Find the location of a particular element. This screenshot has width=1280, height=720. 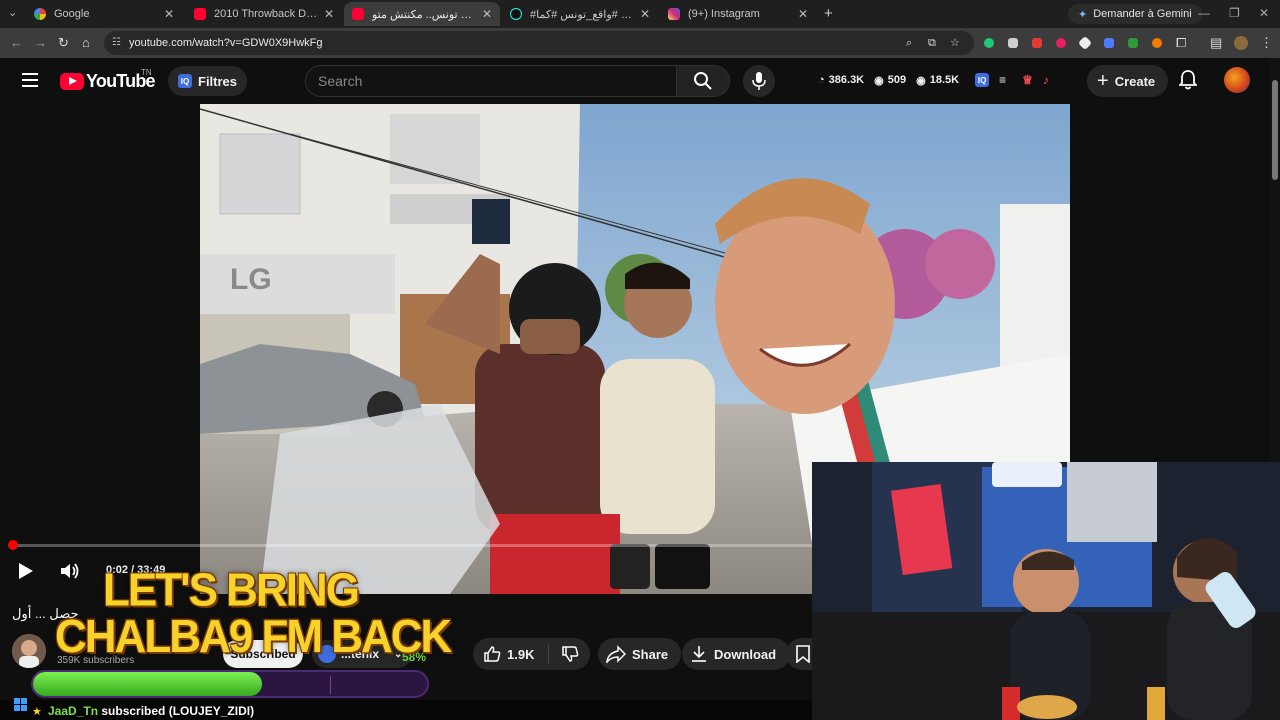

tab-search-dropdown-icon: ⌄ is located at coordinates (12, 12).